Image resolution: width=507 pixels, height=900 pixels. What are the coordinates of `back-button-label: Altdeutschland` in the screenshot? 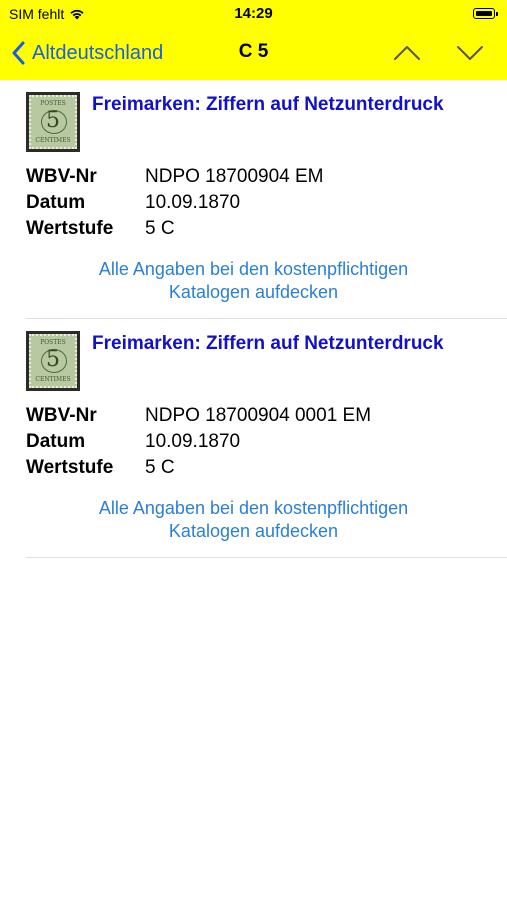 It's located at (98, 52).